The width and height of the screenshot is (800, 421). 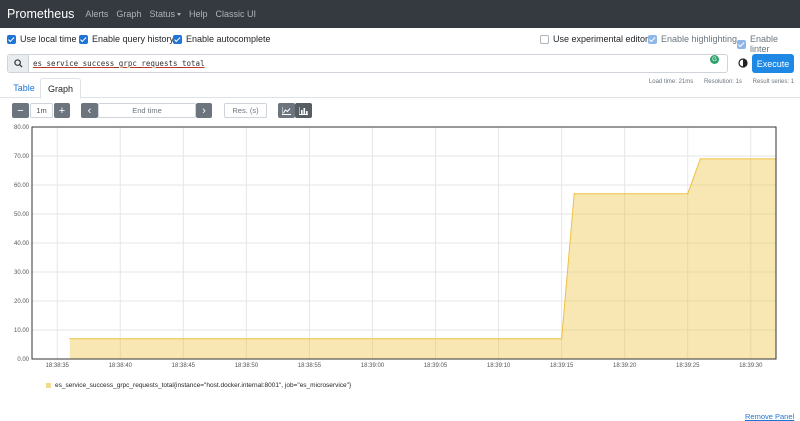 What do you see at coordinates (184, 366) in the screenshot?
I see `x-tick-label: 18:38:45` at bounding box center [184, 366].